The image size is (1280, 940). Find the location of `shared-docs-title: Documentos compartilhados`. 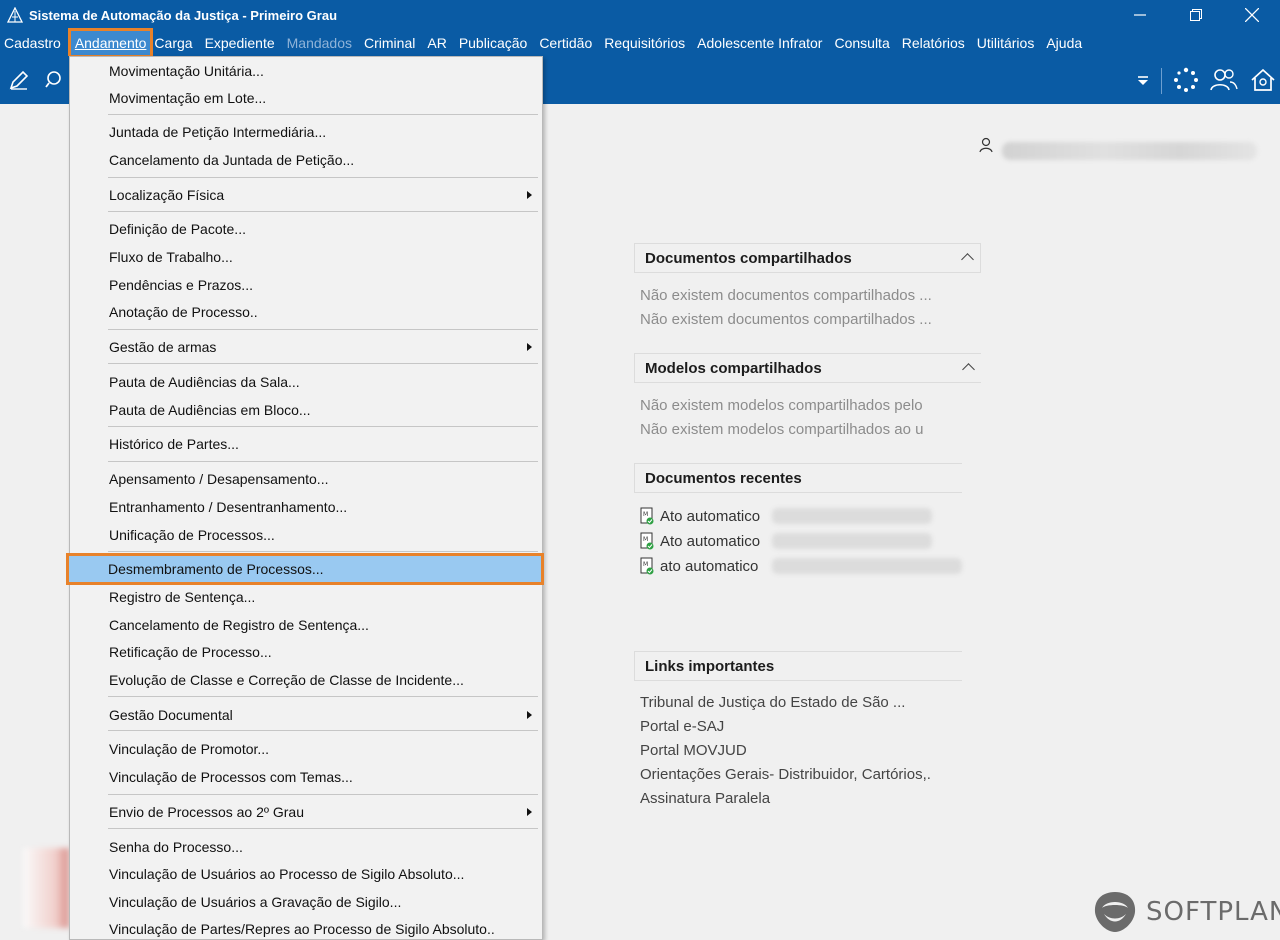

shared-docs-title: Documentos compartilhados is located at coordinates (748, 258).